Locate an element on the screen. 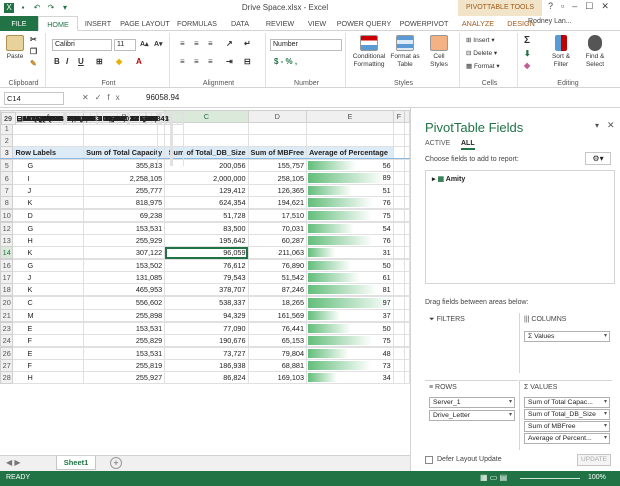  rows-chip-drive-letter: Drive_Letter ▾ is located at coordinates (472, 415).